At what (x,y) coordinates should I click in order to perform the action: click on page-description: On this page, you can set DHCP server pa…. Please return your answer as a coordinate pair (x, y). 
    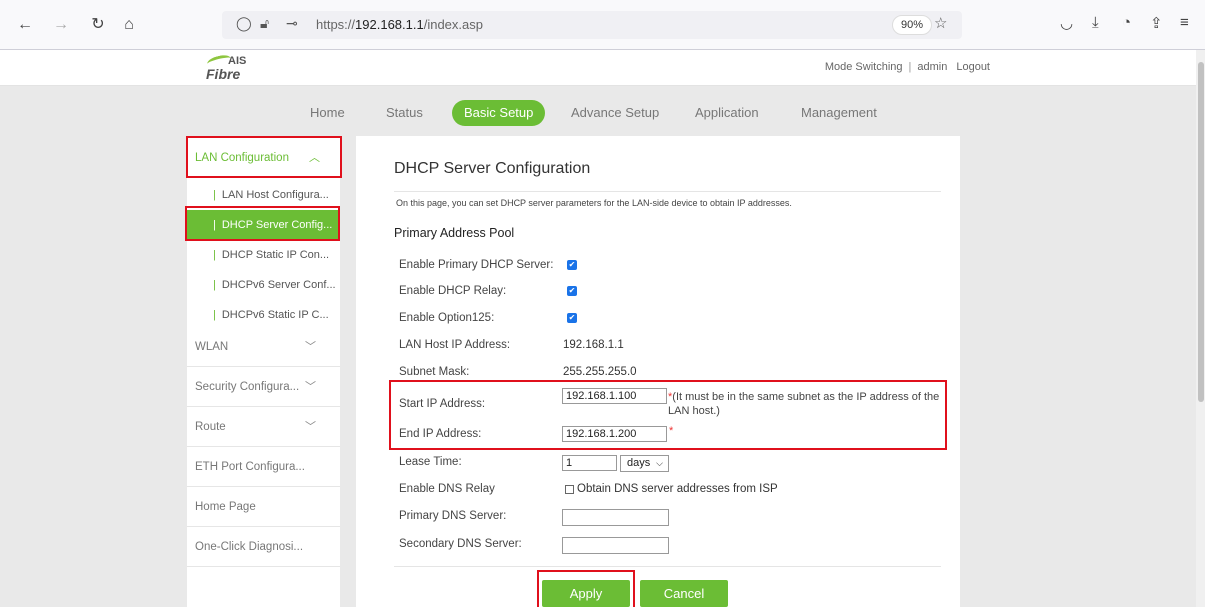
    Looking at the image, I should click on (594, 203).